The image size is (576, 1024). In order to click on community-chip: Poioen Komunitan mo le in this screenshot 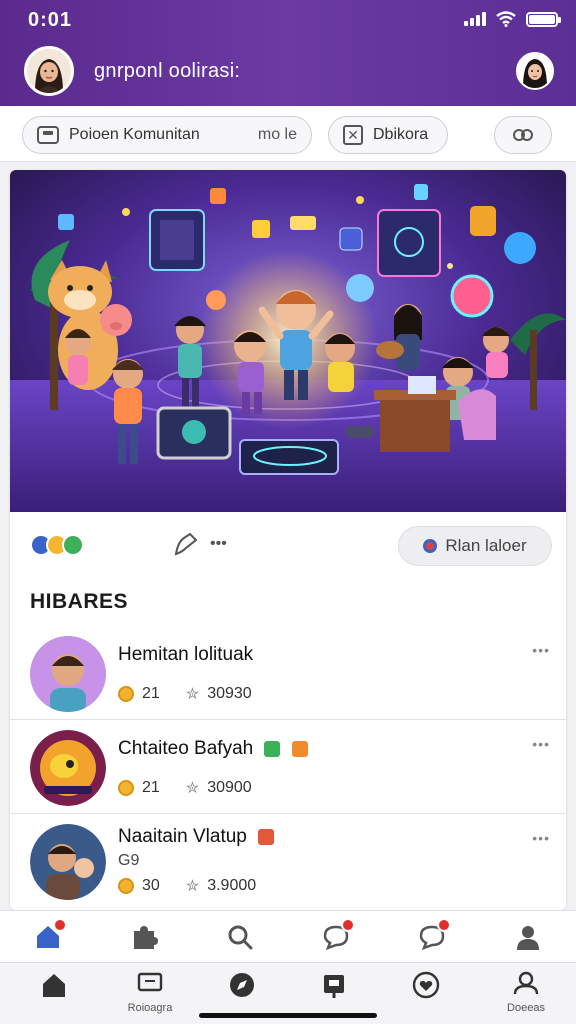, I will do `click(167, 135)`.